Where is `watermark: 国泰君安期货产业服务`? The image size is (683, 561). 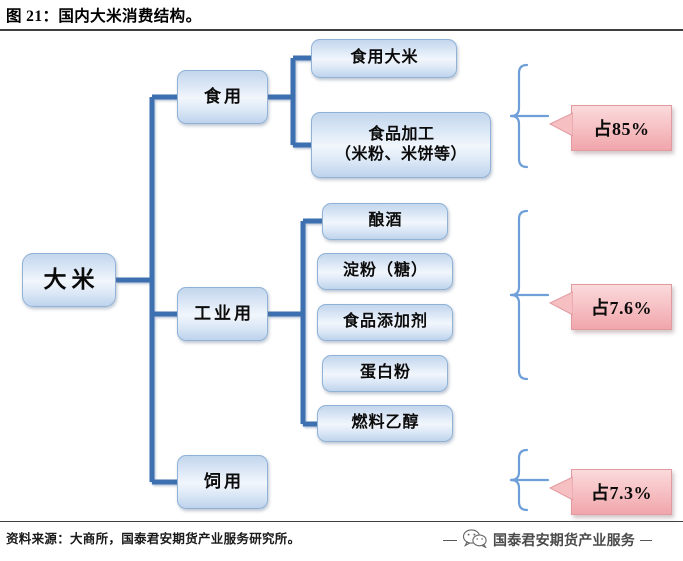
watermark: 国泰君安期货产业服务 is located at coordinates (563, 540).